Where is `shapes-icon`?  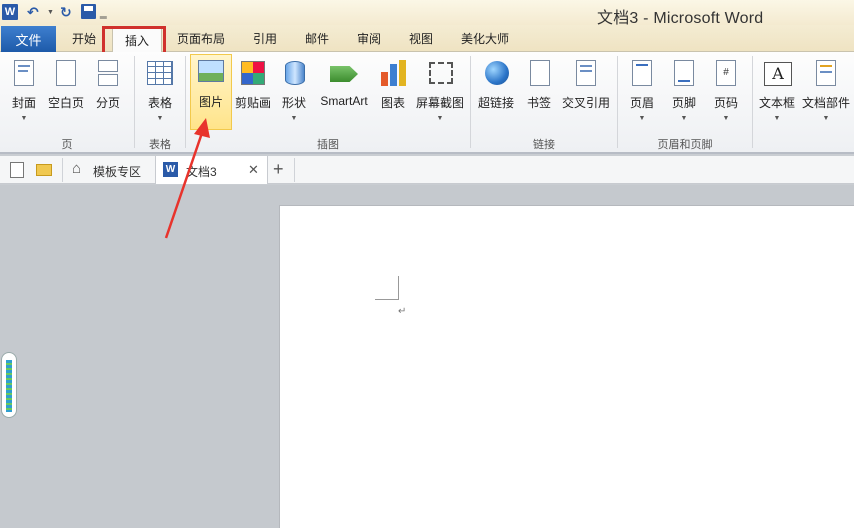
shapes-icon is located at coordinates (294, 73).